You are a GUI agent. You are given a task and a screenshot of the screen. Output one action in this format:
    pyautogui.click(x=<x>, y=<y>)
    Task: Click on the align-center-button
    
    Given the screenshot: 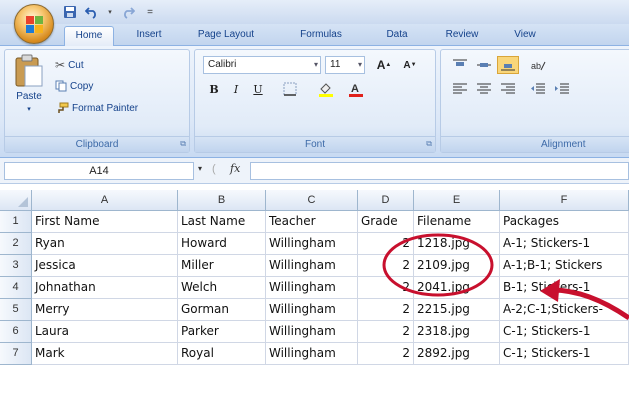 What is the action you would take?
    pyautogui.click(x=484, y=89)
    